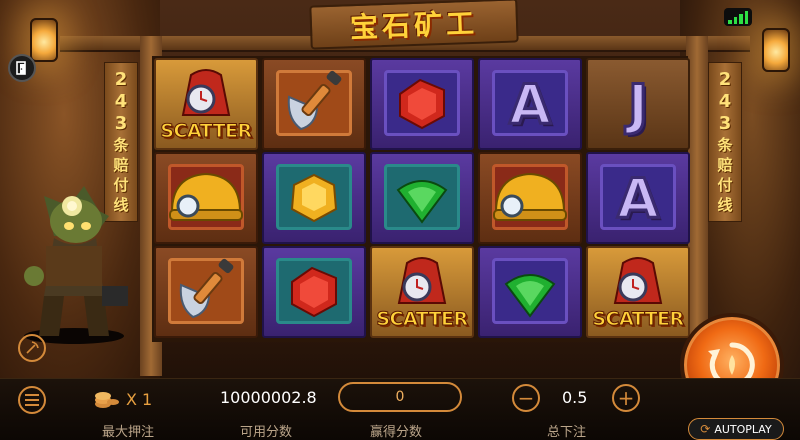 This screenshot has height=440, width=800. Describe the element at coordinates (268, 397) in the screenshot. I see `balance-value: 10000002.8` at that location.